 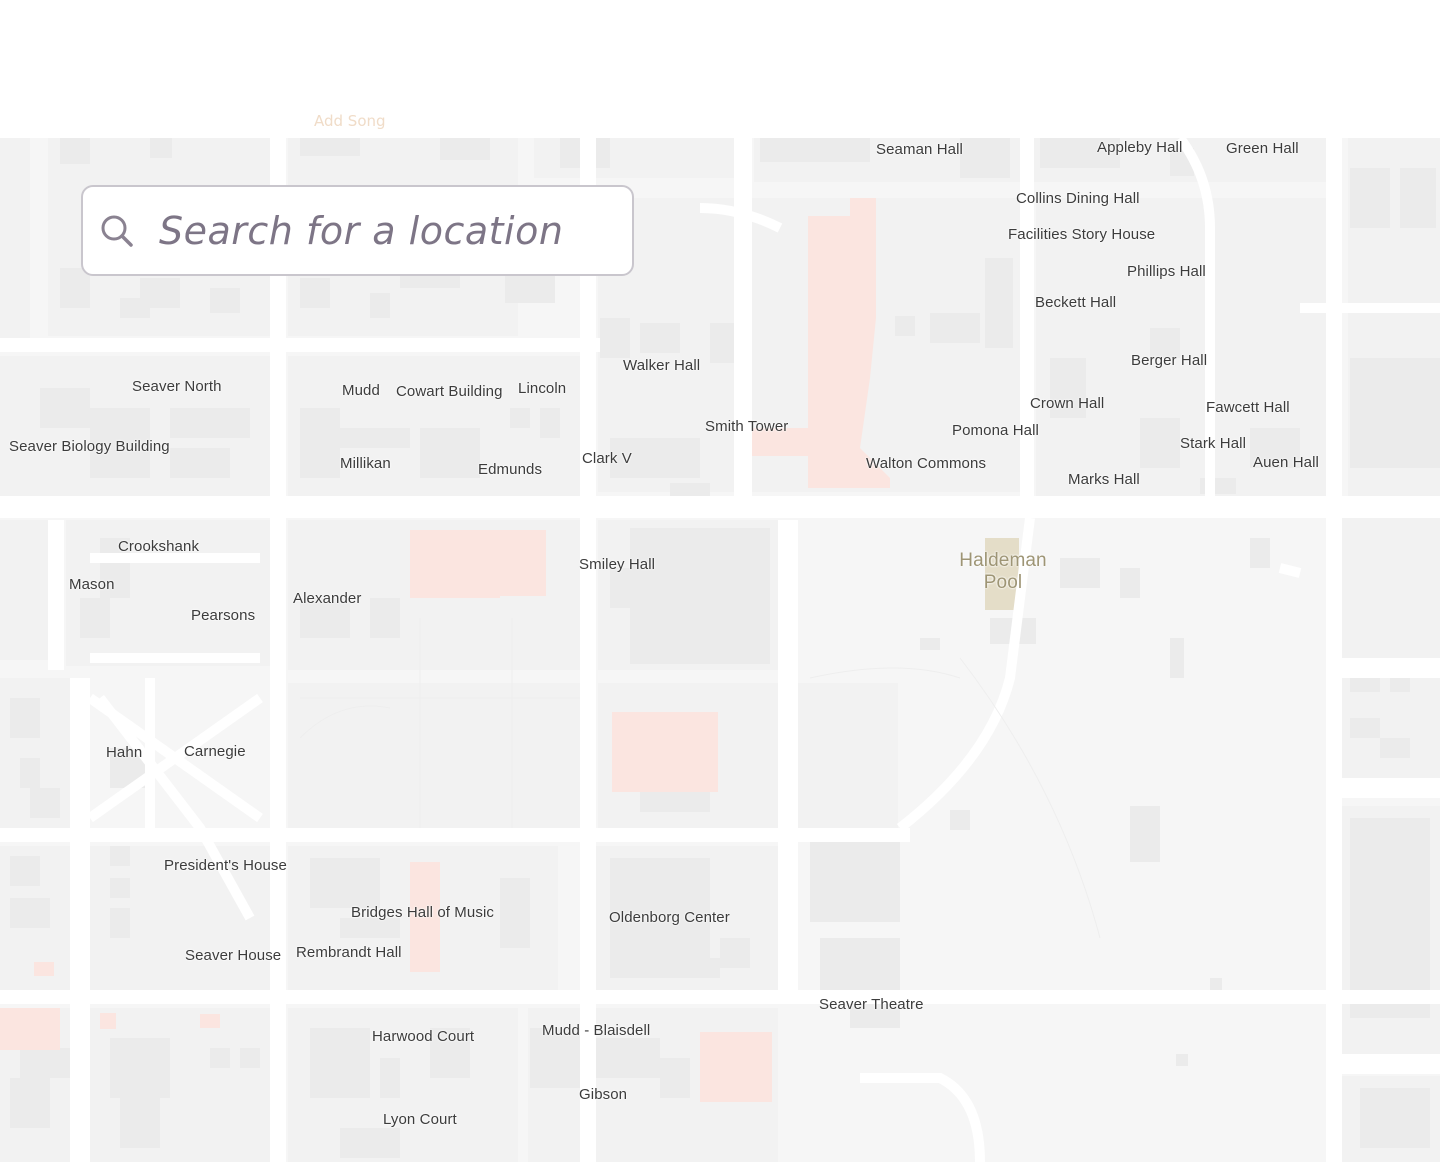 What do you see at coordinates (1139, 147) in the screenshot?
I see `map-label-appleby-hall: Appleby Hall` at bounding box center [1139, 147].